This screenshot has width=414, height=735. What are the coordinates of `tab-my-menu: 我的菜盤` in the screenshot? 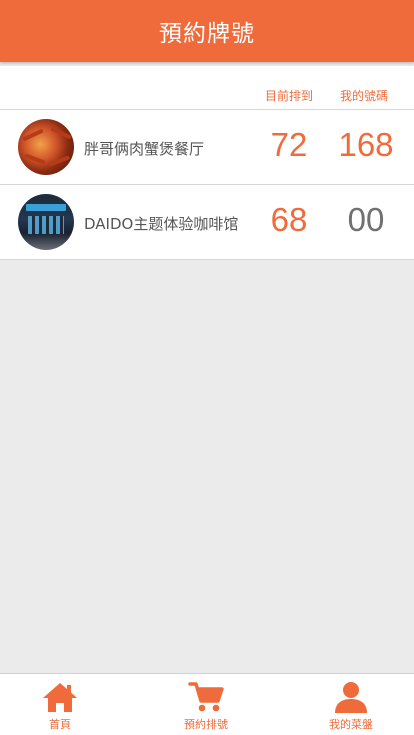 It's located at (351, 704).